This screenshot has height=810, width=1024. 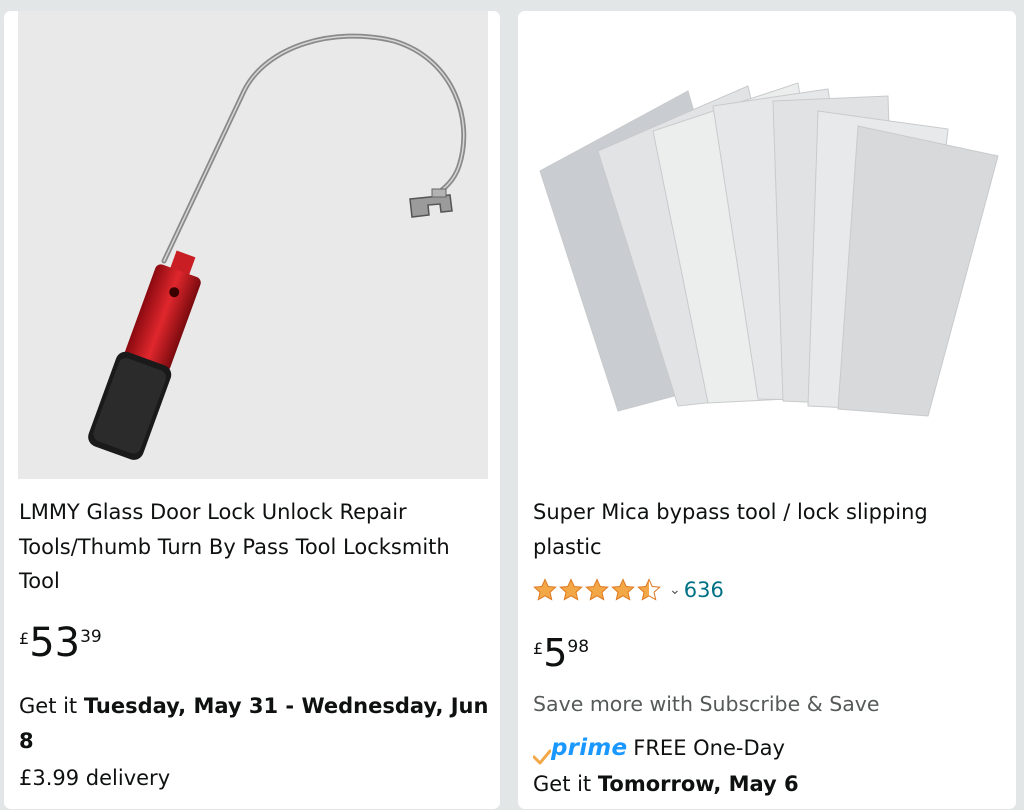 What do you see at coordinates (706, 704) in the screenshot?
I see `subscribe-save-text: Save more with Subscribe & Save` at bounding box center [706, 704].